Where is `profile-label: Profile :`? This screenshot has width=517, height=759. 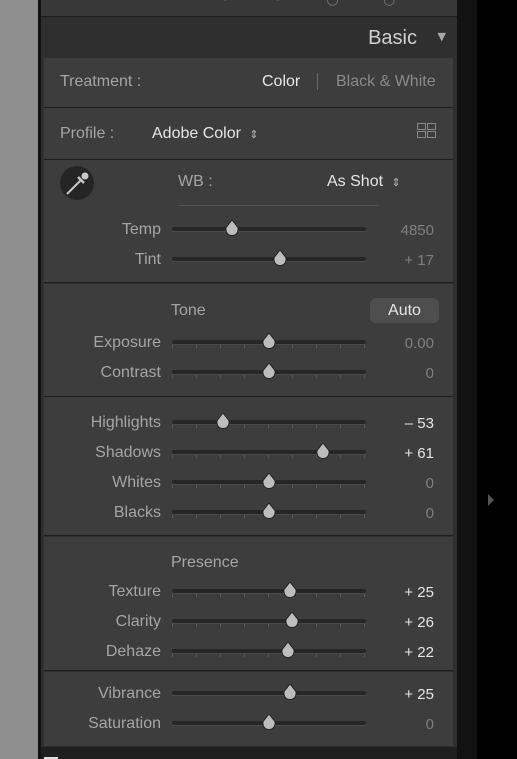
profile-label: Profile : is located at coordinates (87, 133).